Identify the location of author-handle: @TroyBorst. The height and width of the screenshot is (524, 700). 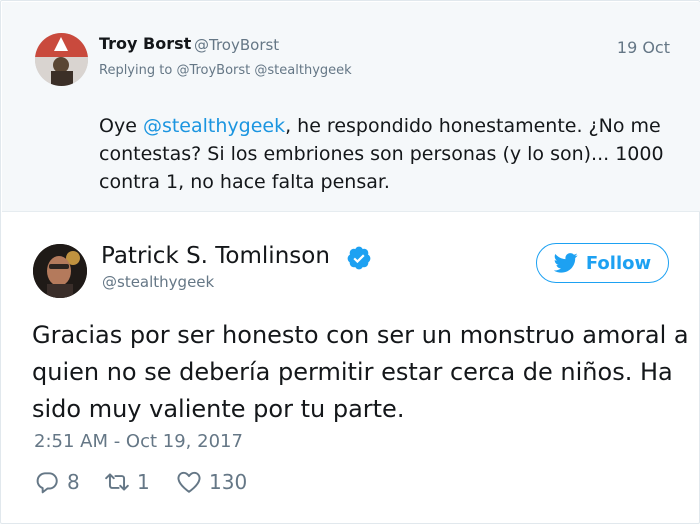
(236, 45).